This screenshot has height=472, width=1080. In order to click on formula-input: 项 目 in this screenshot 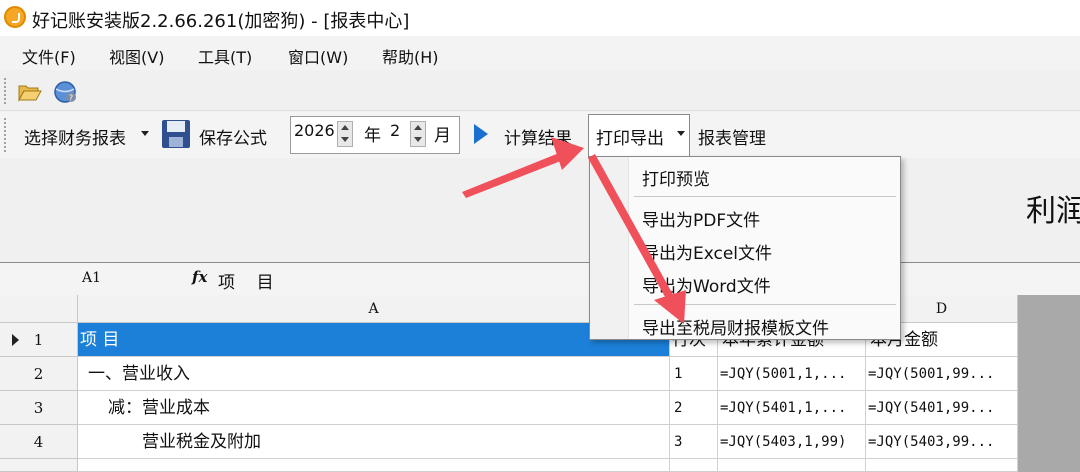, I will do `click(246, 280)`.